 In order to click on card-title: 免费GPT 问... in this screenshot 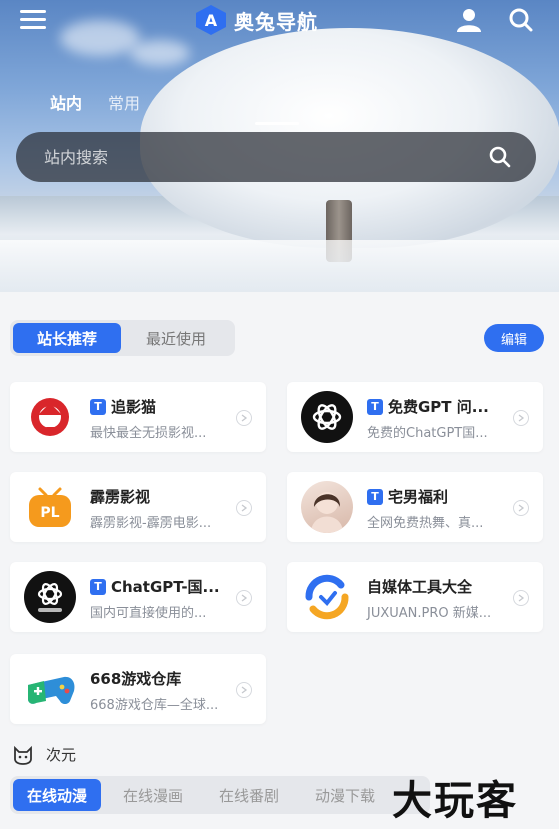, I will do `click(438, 407)`.